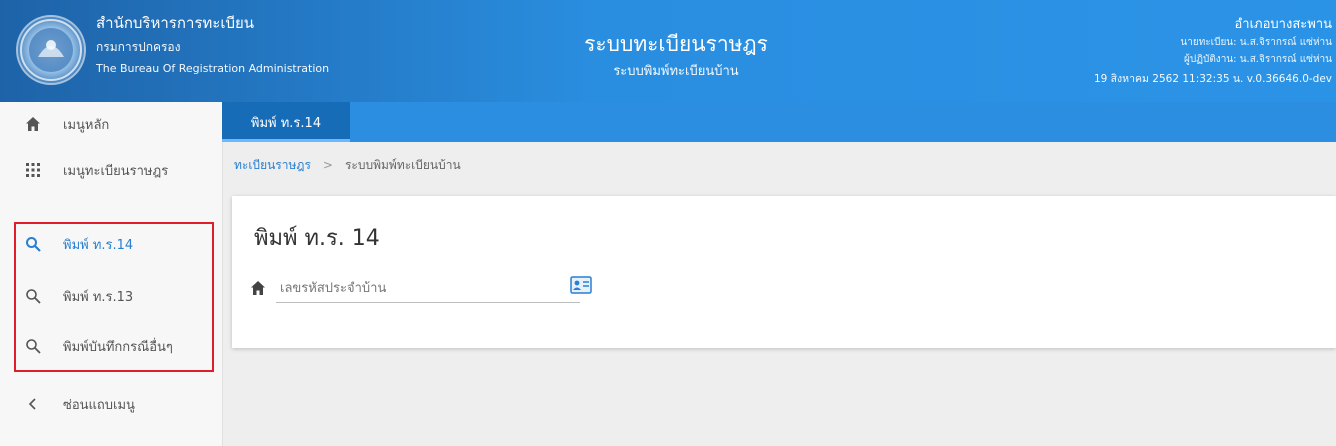 The width and height of the screenshot is (1336, 446). Describe the element at coordinates (581, 285) in the screenshot. I see `id-card-icon` at that location.